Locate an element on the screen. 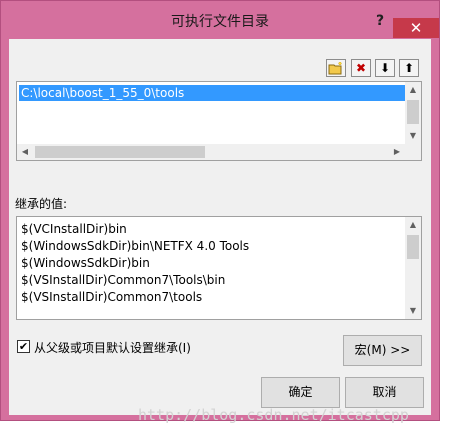 This screenshot has width=450, height=438. scroll-corner is located at coordinates (413, 152).